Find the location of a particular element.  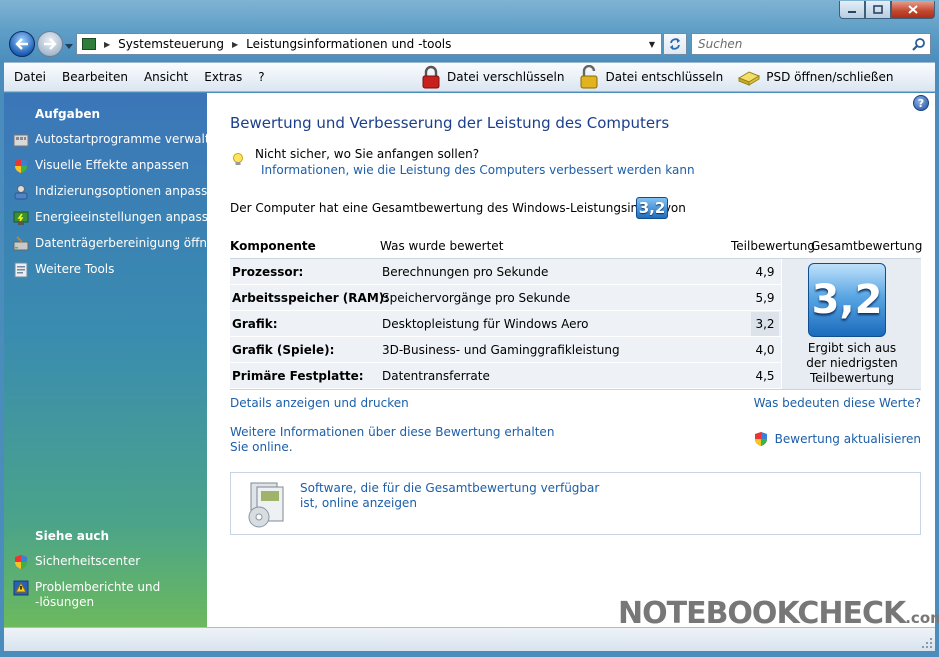

sidebar-item-indexing: Indizierungsoptionen anpassen is located at coordinates (117, 192).